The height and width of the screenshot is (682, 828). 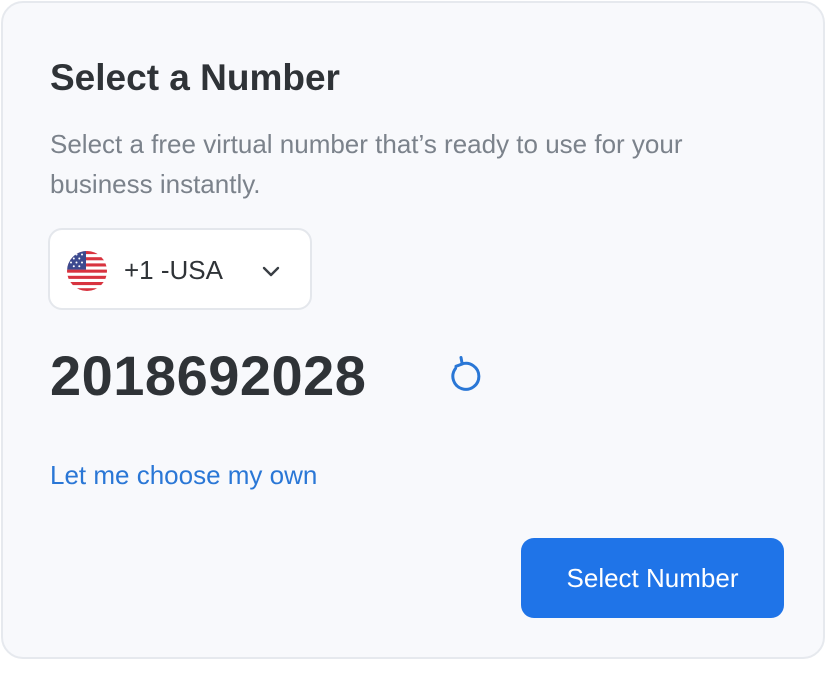 I want to click on choose-own-number-link: Let me choose my own, so click(x=183, y=475).